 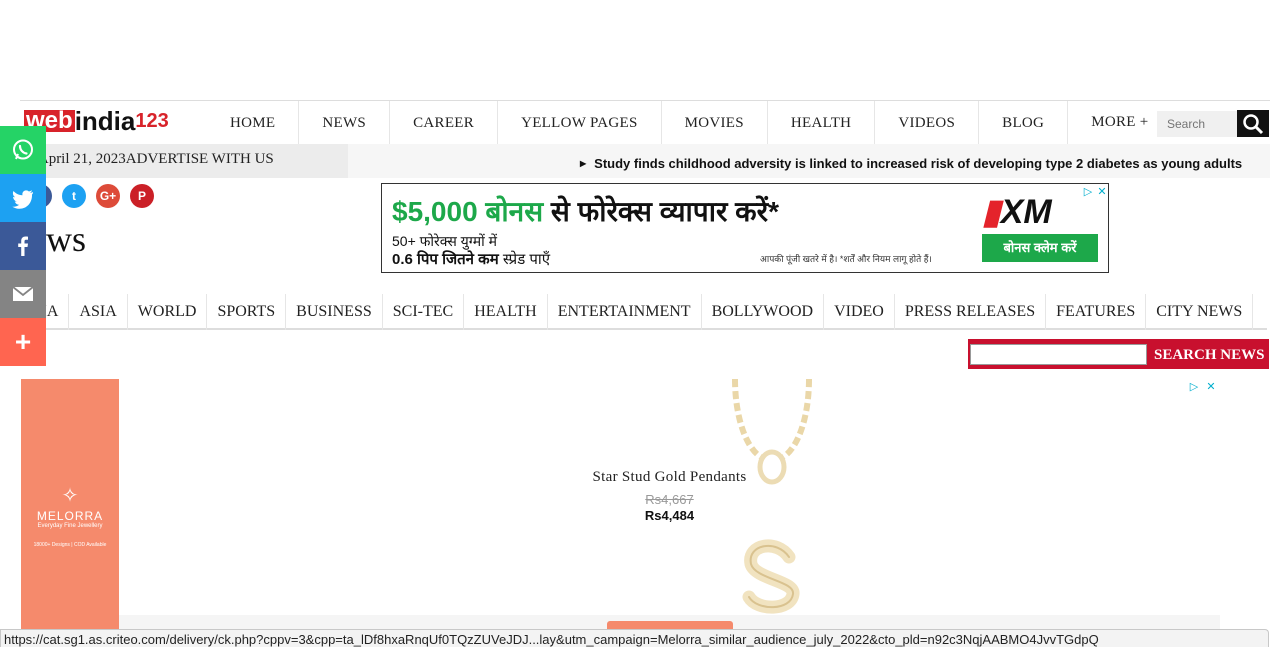 I want to click on nav-movies: MOVIES, so click(x=715, y=123).